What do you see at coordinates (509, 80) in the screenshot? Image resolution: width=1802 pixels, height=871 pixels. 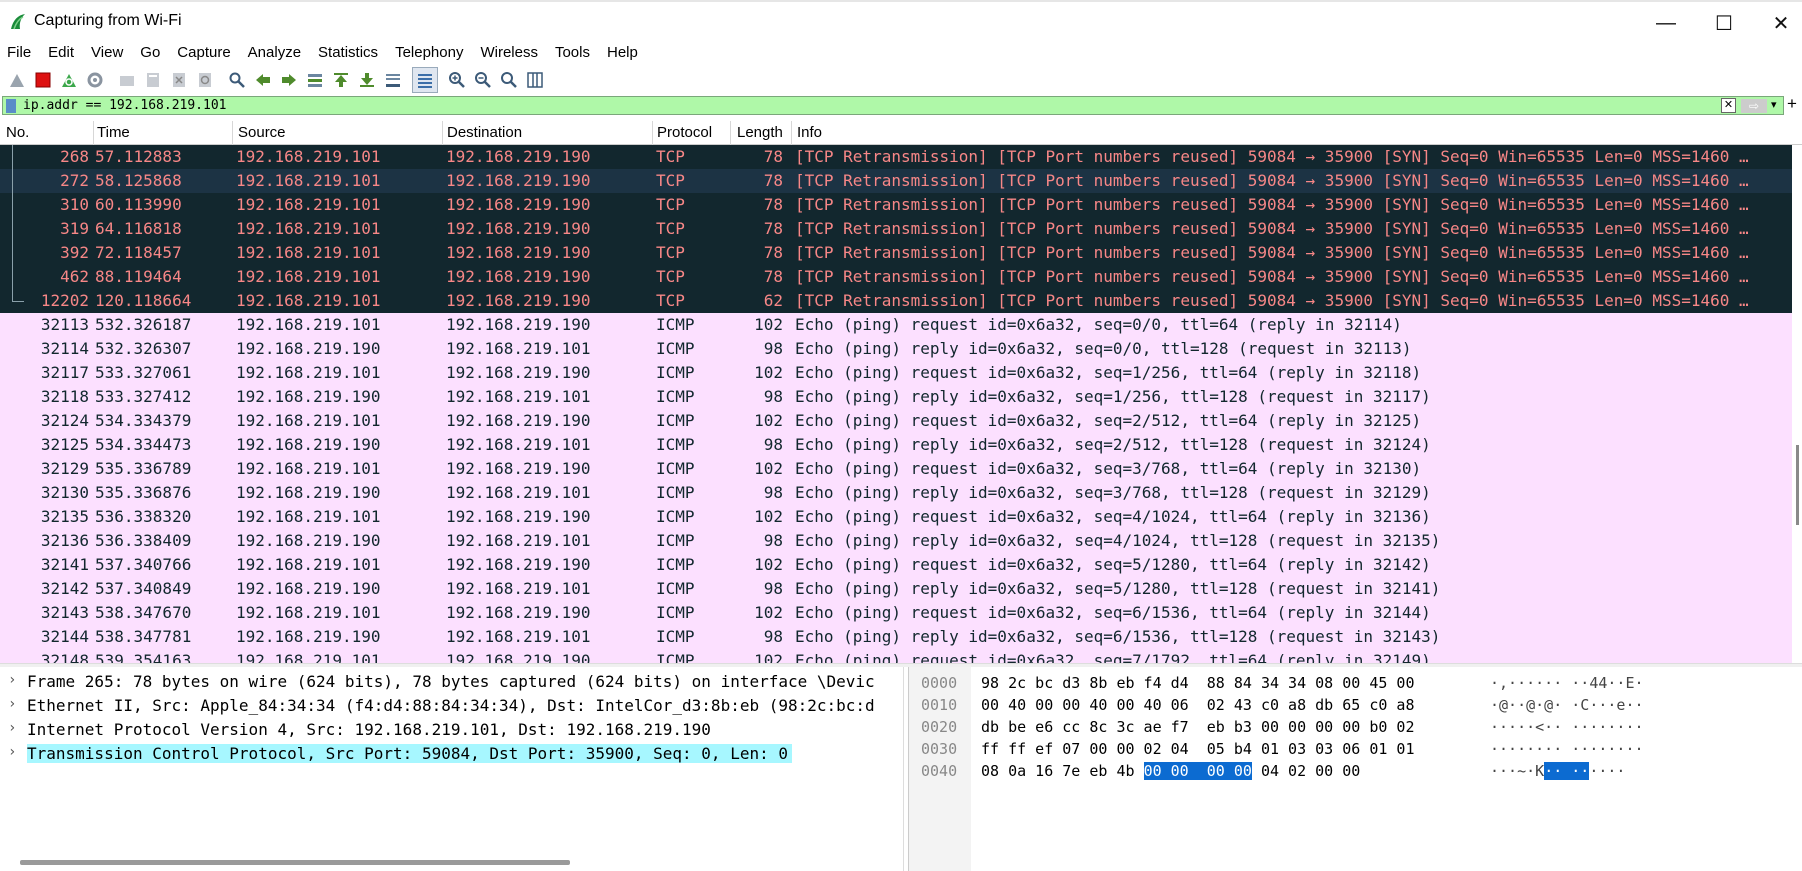 I see `zoom-reset-icon` at bounding box center [509, 80].